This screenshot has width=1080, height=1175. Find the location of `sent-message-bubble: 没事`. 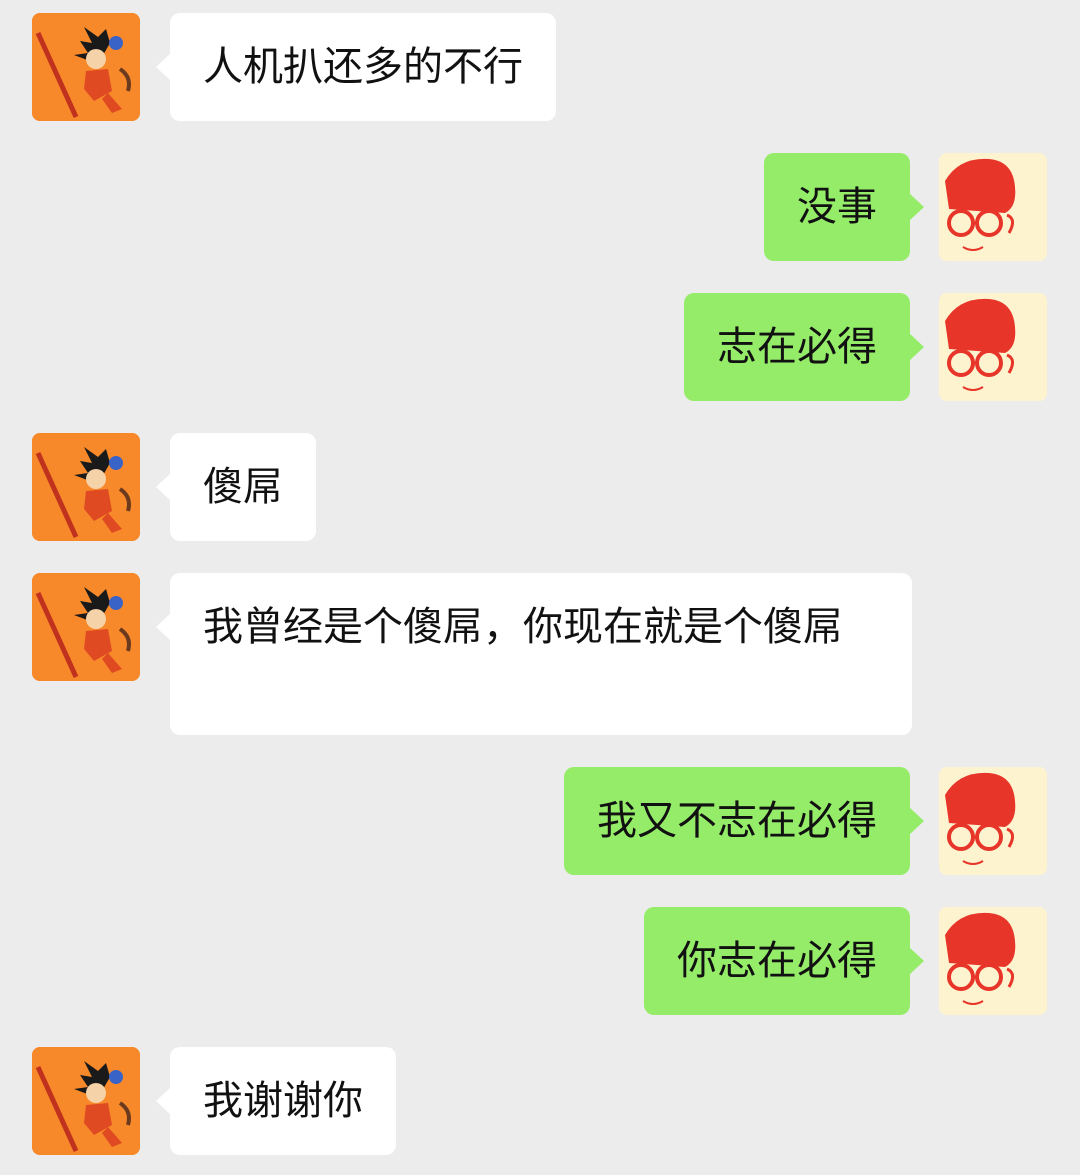

sent-message-bubble: 没事 is located at coordinates (844, 207).